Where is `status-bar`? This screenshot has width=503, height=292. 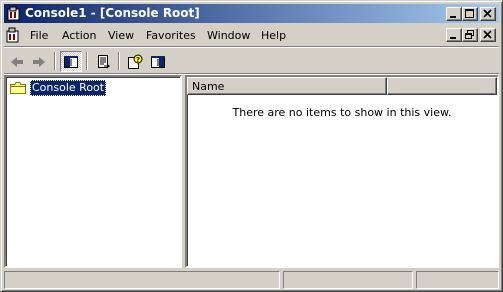
status-bar is located at coordinates (251, 280).